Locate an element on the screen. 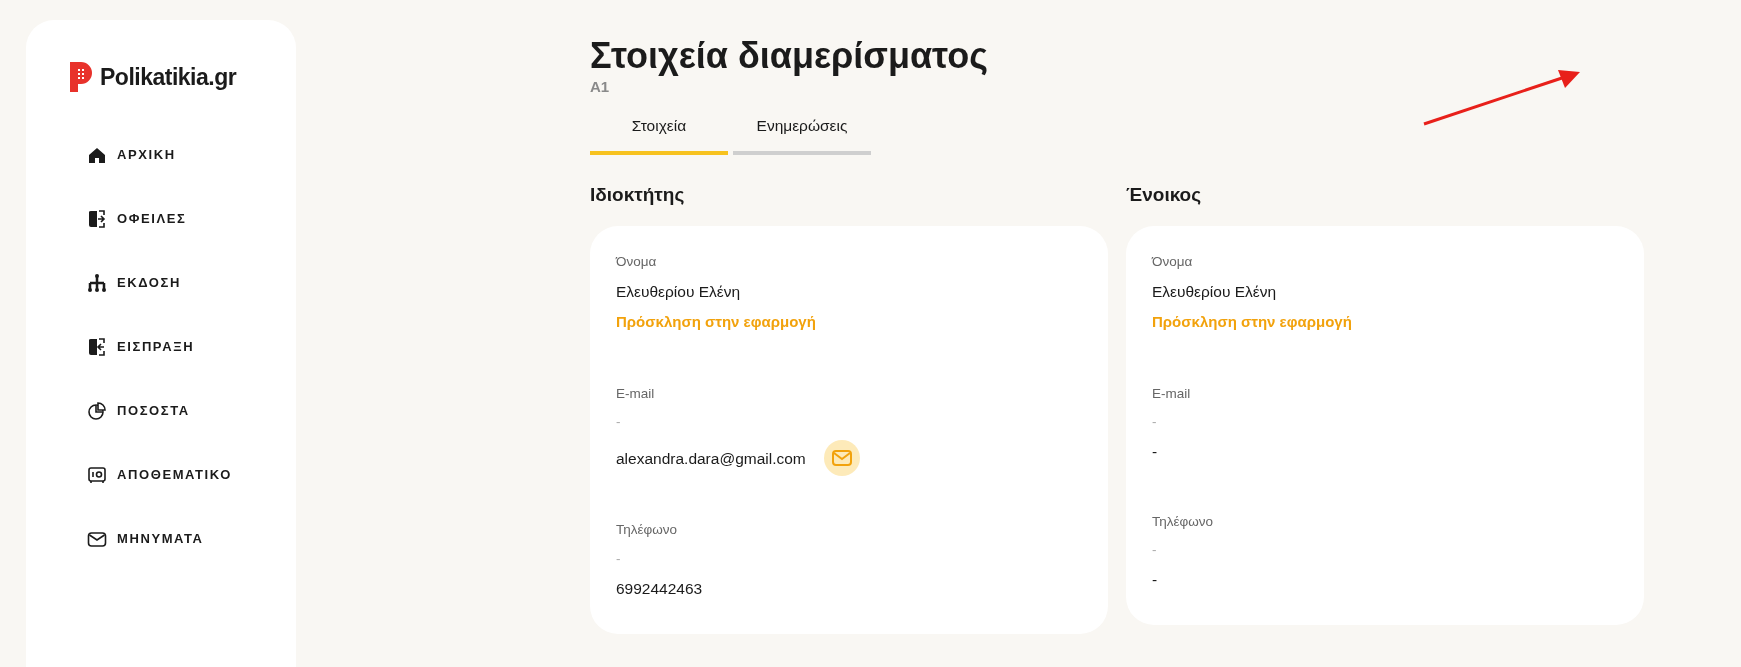  page-title: Στοιχεία διαμερίσματος is located at coordinates (789, 56).